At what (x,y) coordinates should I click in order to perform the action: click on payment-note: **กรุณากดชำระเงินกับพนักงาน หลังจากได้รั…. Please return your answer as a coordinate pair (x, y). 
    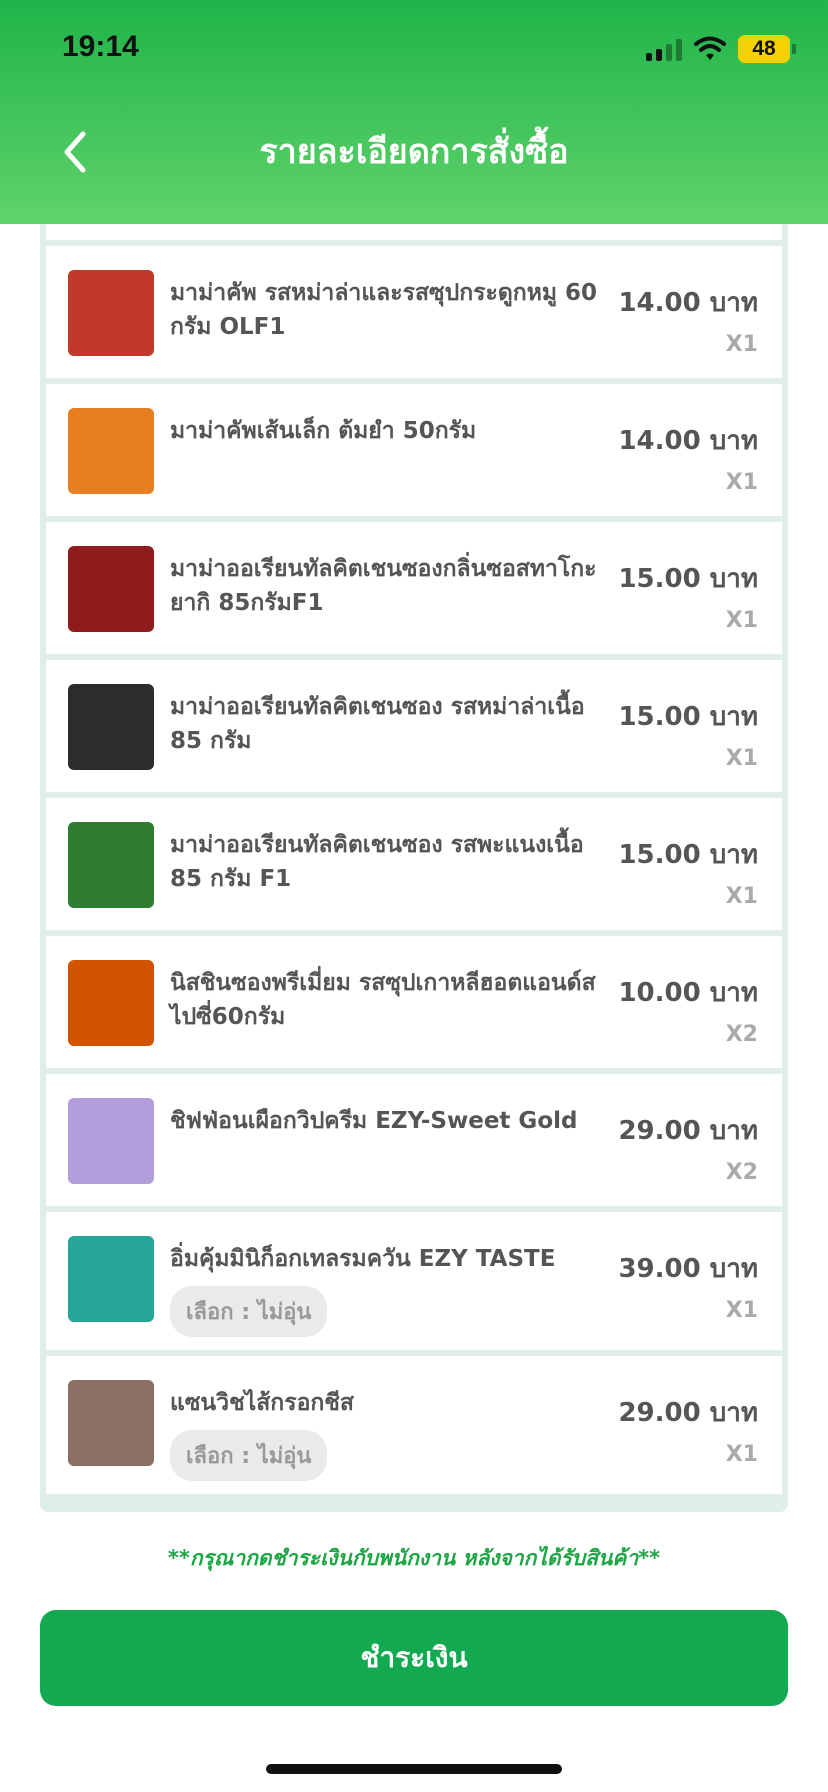
    Looking at the image, I should click on (414, 1558).